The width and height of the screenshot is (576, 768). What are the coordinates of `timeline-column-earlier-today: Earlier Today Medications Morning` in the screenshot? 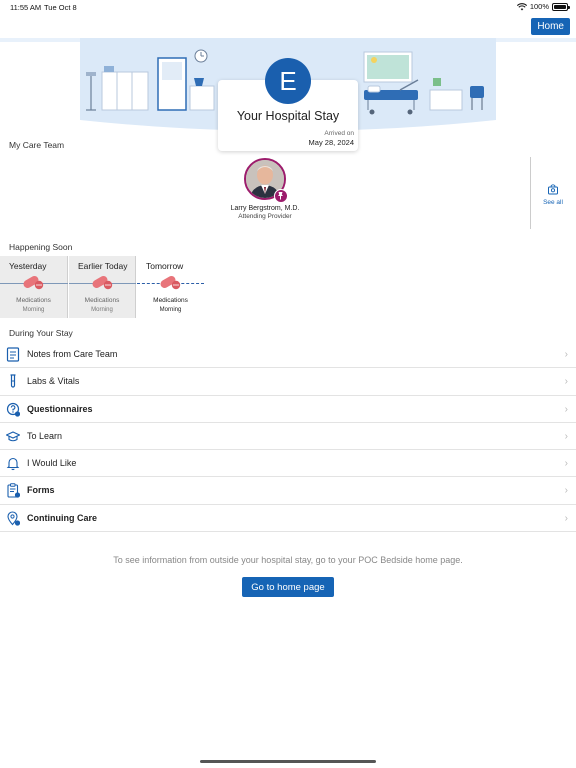 It's located at (102, 287).